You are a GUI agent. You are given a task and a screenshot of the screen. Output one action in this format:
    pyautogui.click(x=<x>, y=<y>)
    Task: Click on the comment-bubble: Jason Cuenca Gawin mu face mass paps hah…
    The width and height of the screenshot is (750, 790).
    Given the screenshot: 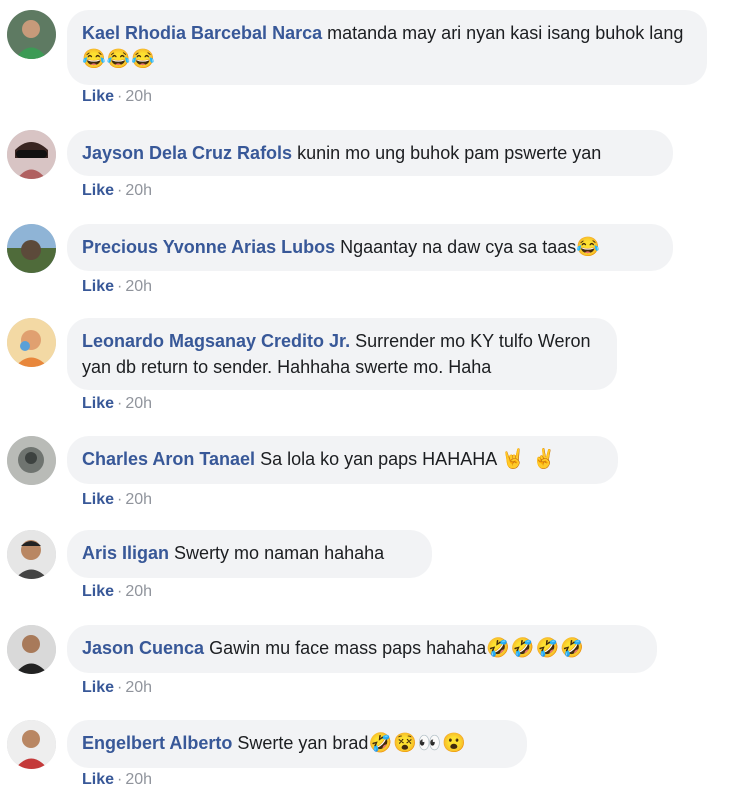 What is the action you would take?
    pyautogui.click(x=362, y=649)
    